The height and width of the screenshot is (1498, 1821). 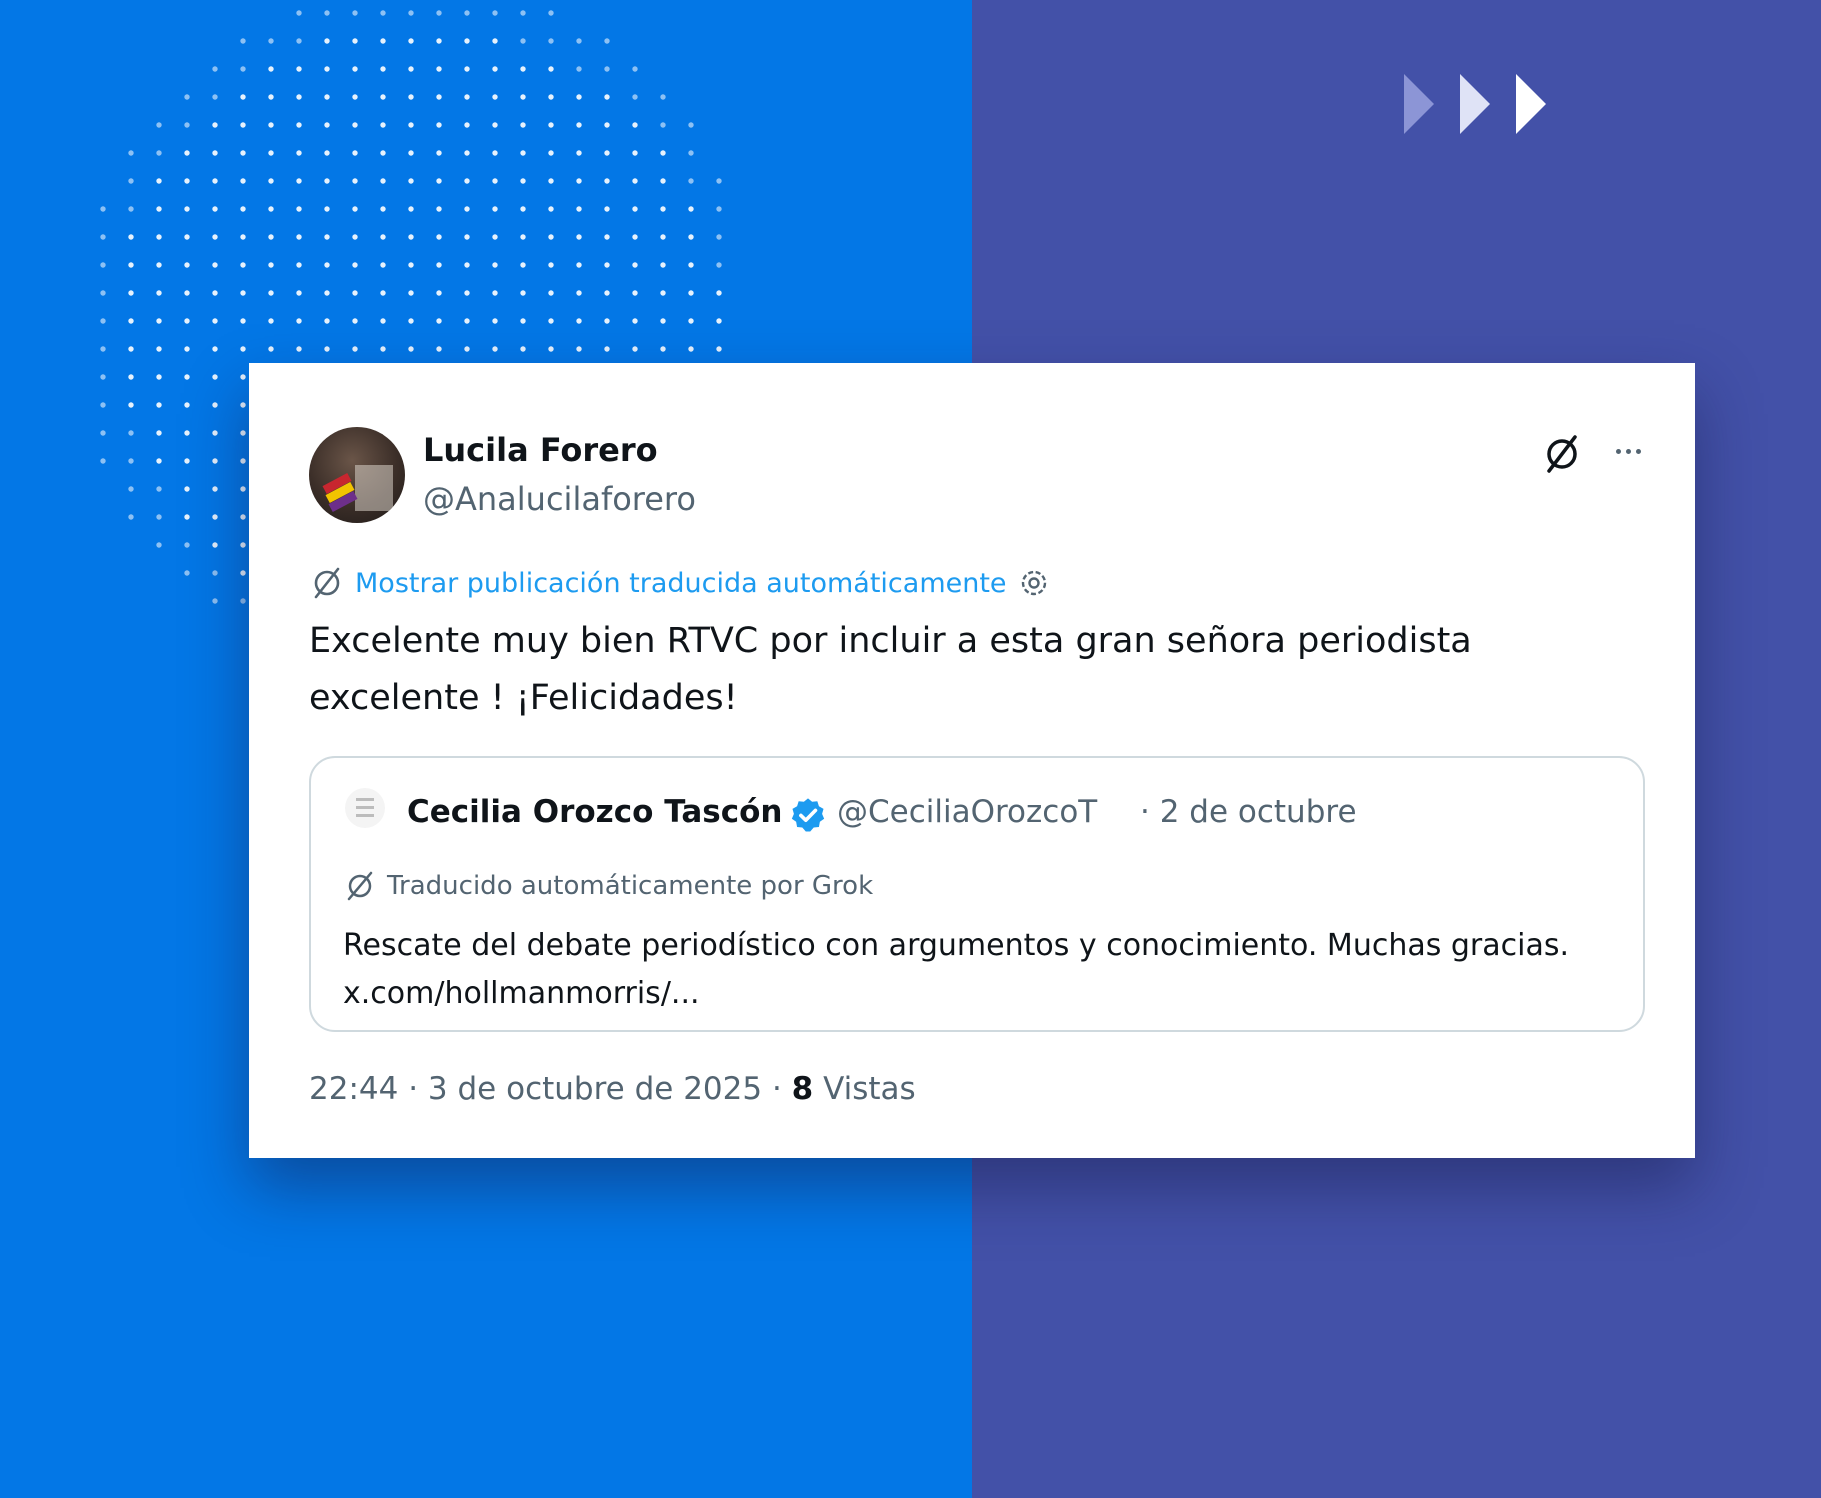 I want to click on quote-translation-note: Traducido automáticamente por Grok, so click(x=630, y=886).